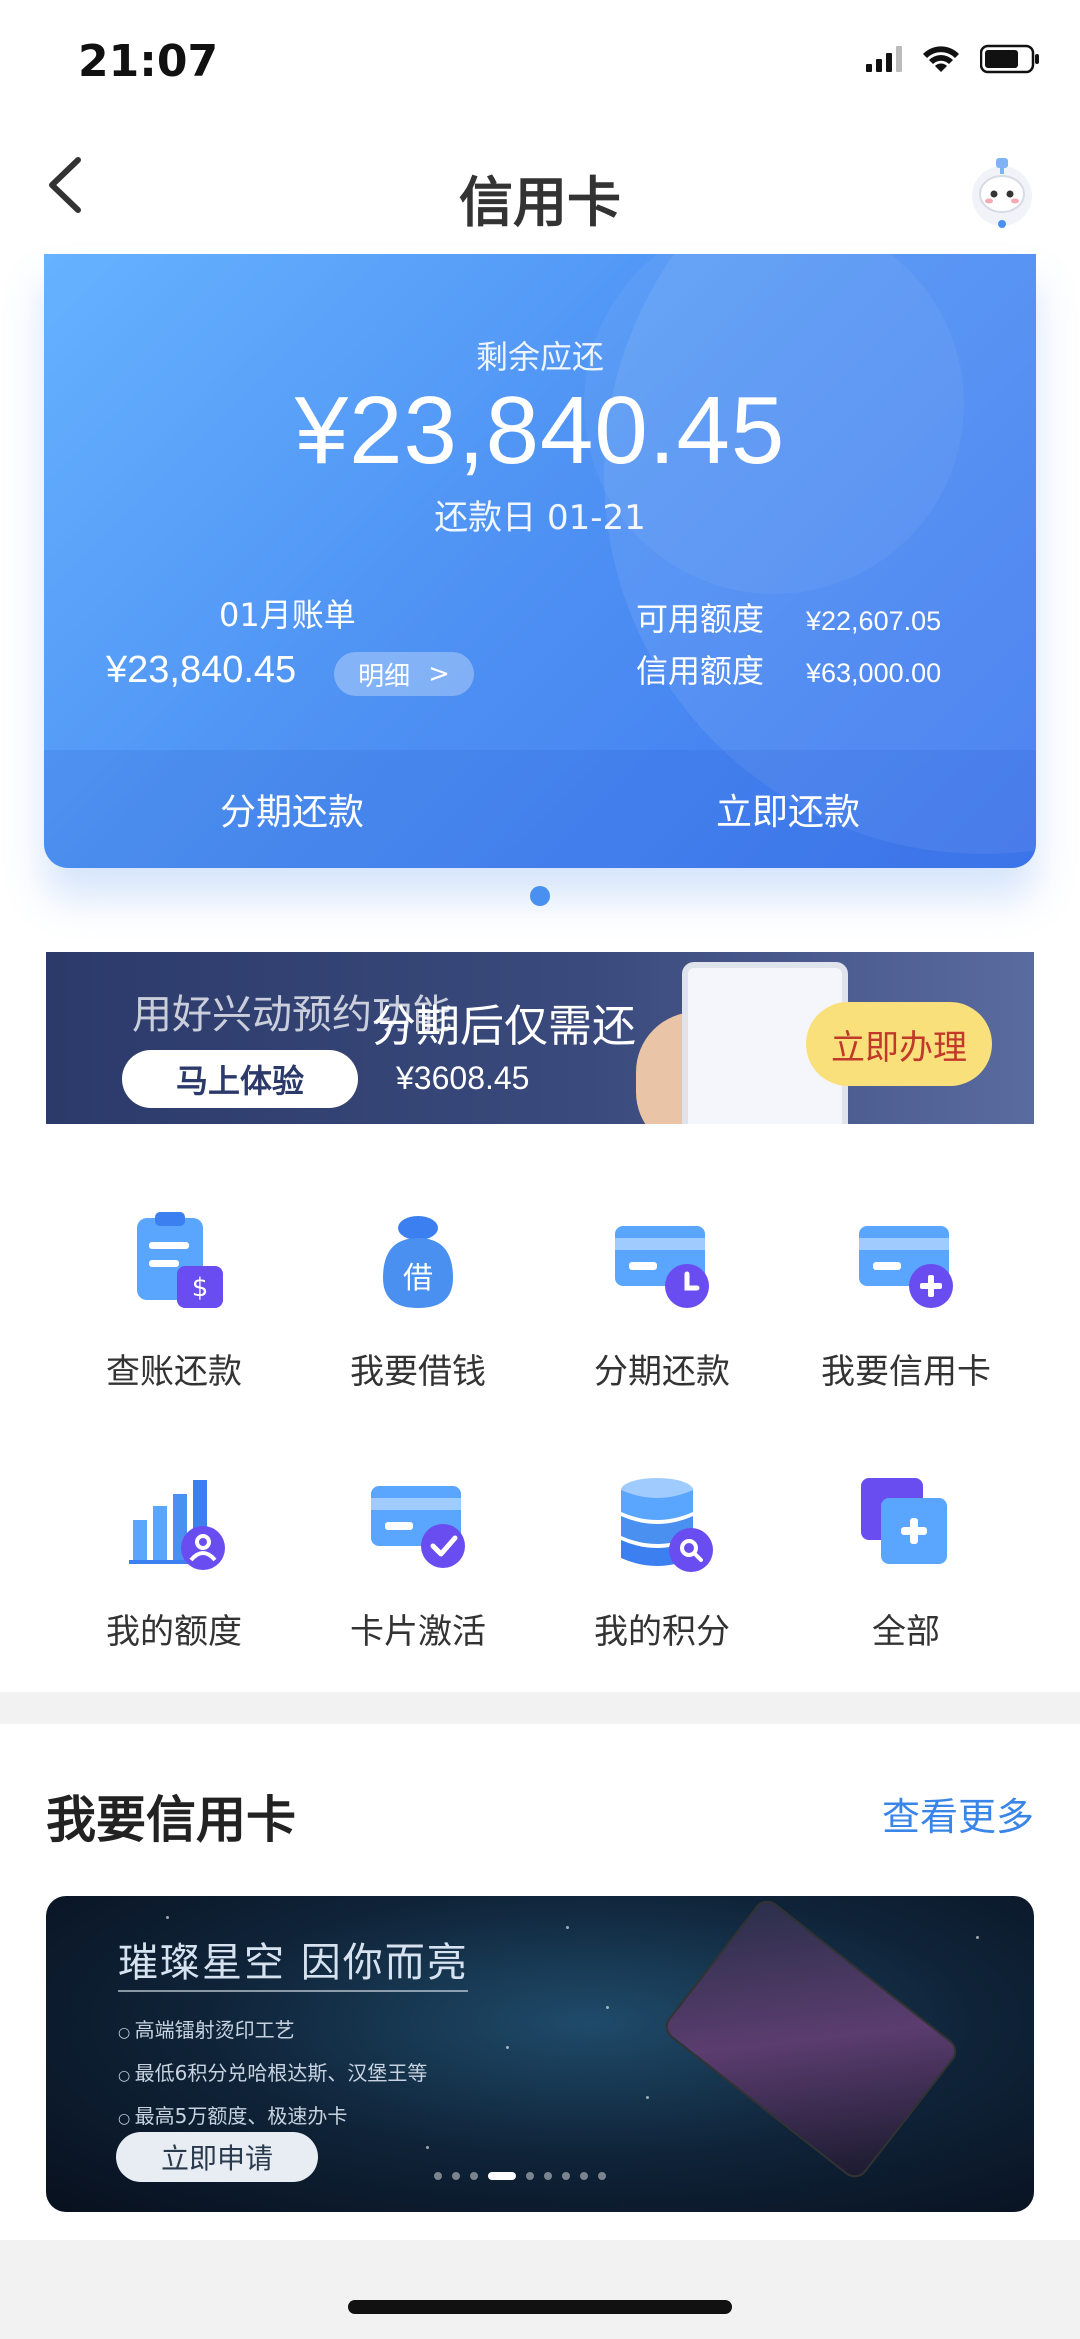  What do you see at coordinates (504, 1026) in the screenshot?
I see `banner-text-front: 分期后仅需还` at bounding box center [504, 1026].